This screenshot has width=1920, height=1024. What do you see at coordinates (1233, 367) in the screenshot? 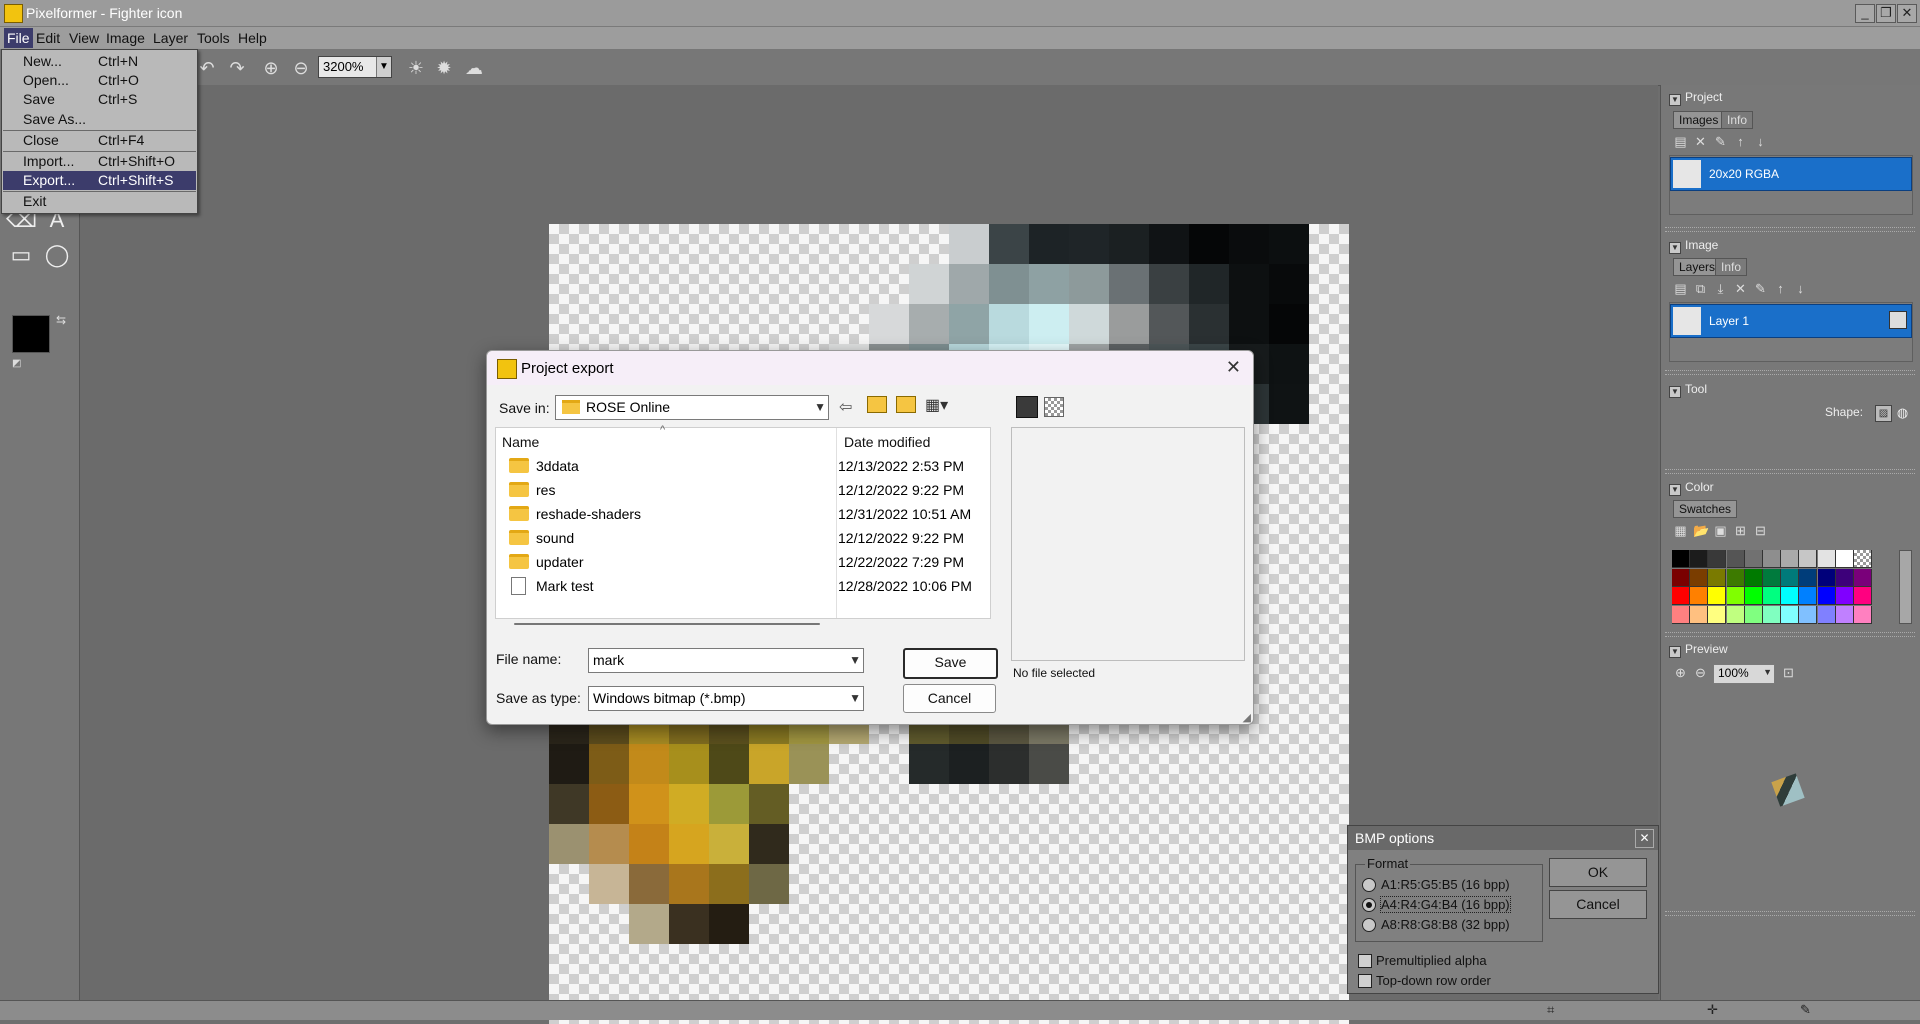
I see `dialog-close-icon: ✕` at bounding box center [1233, 367].